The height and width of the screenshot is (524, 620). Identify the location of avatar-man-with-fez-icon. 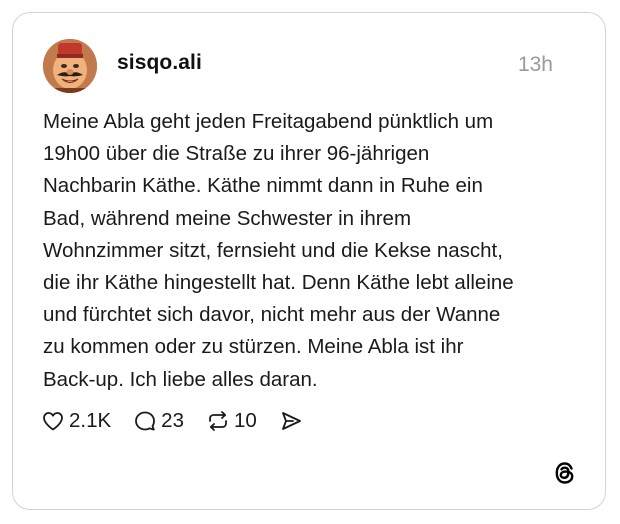
(70, 66).